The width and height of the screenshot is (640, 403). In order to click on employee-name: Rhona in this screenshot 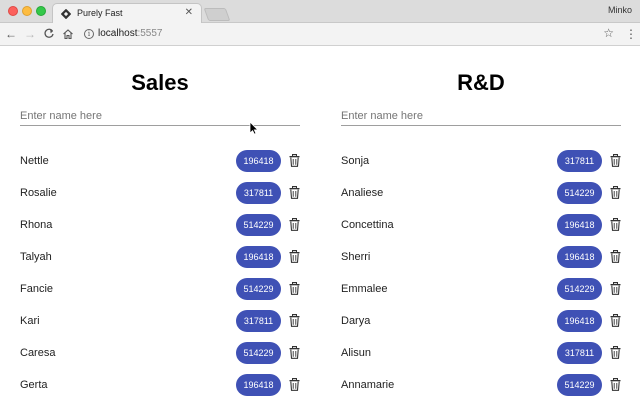, I will do `click(36, 225)`.